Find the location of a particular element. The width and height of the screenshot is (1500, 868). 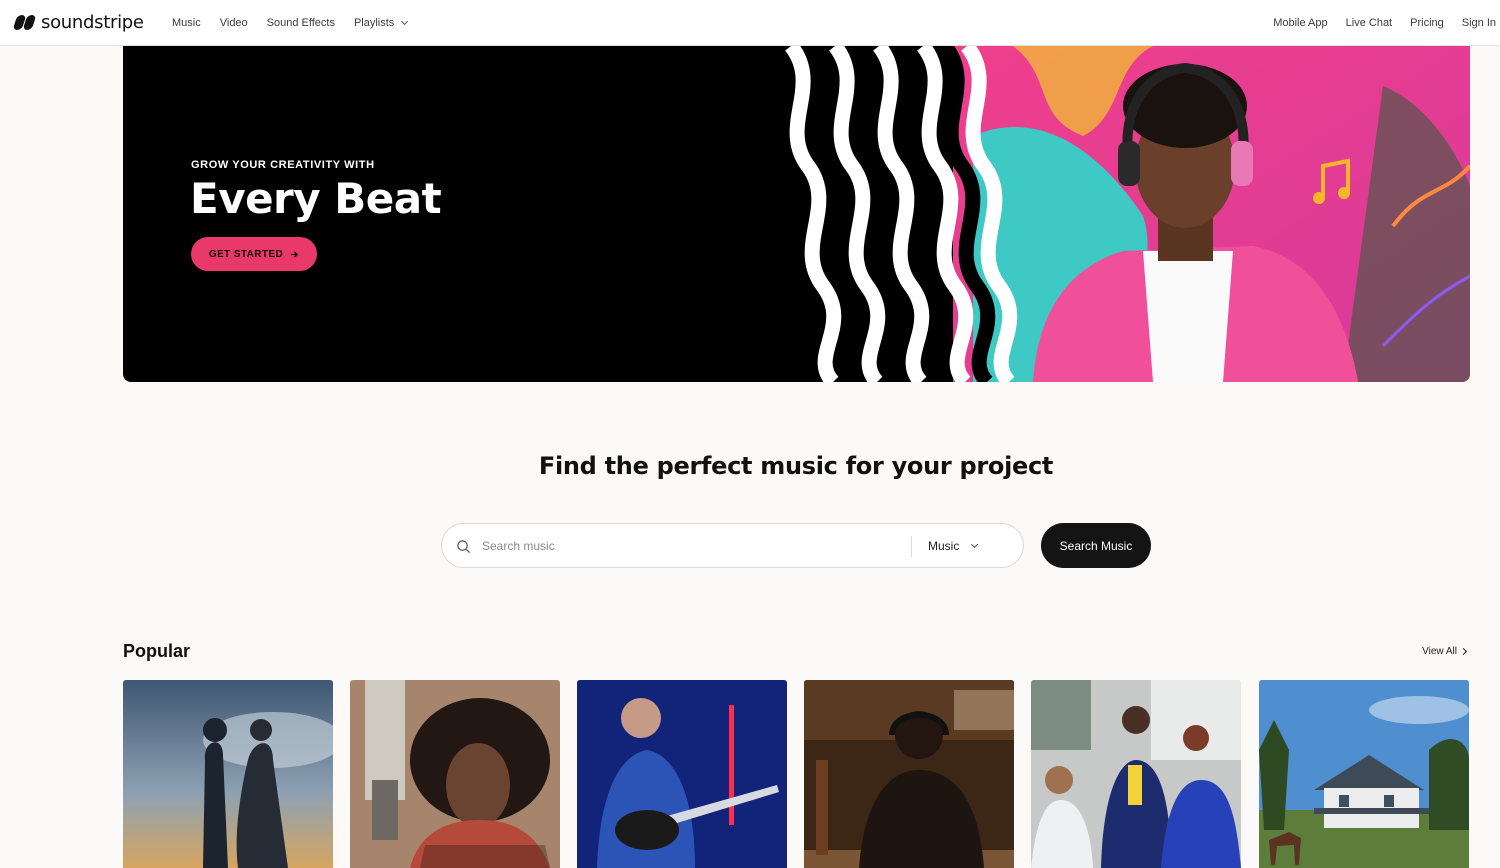

popular-card-wedding is located at coordinates (228, 774).